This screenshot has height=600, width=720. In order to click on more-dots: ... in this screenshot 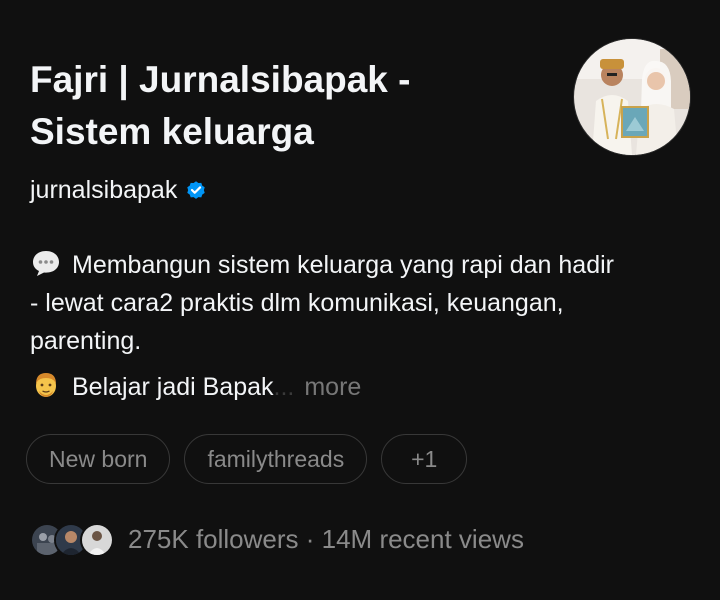, I will do `click(284, 387)`.